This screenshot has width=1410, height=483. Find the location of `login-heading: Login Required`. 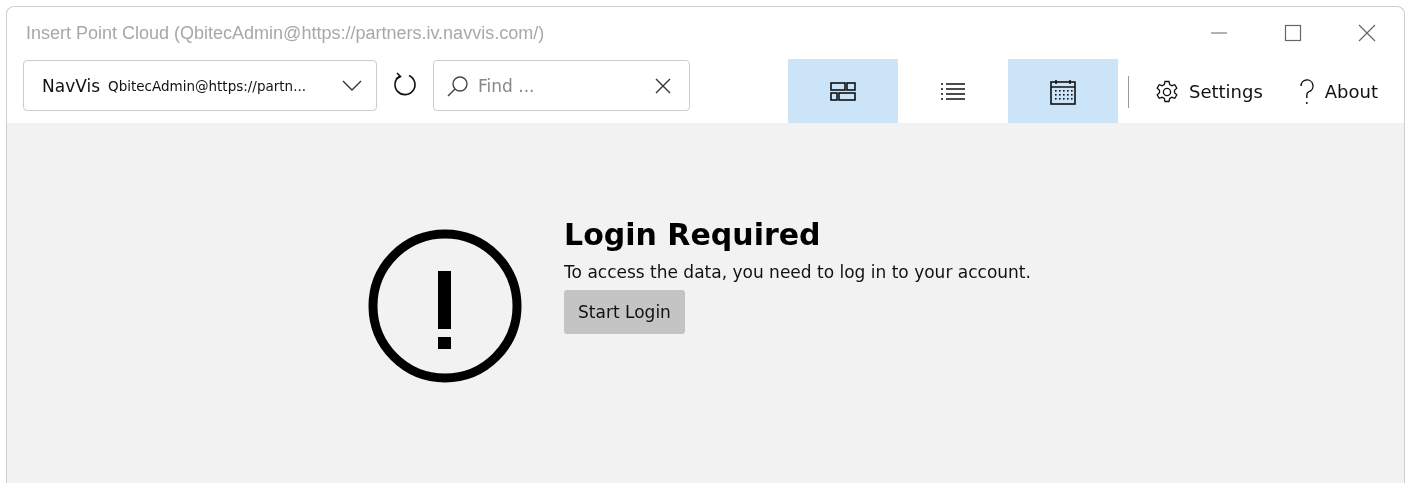

login-heading: Login Required is located at coordinates (692, 234).